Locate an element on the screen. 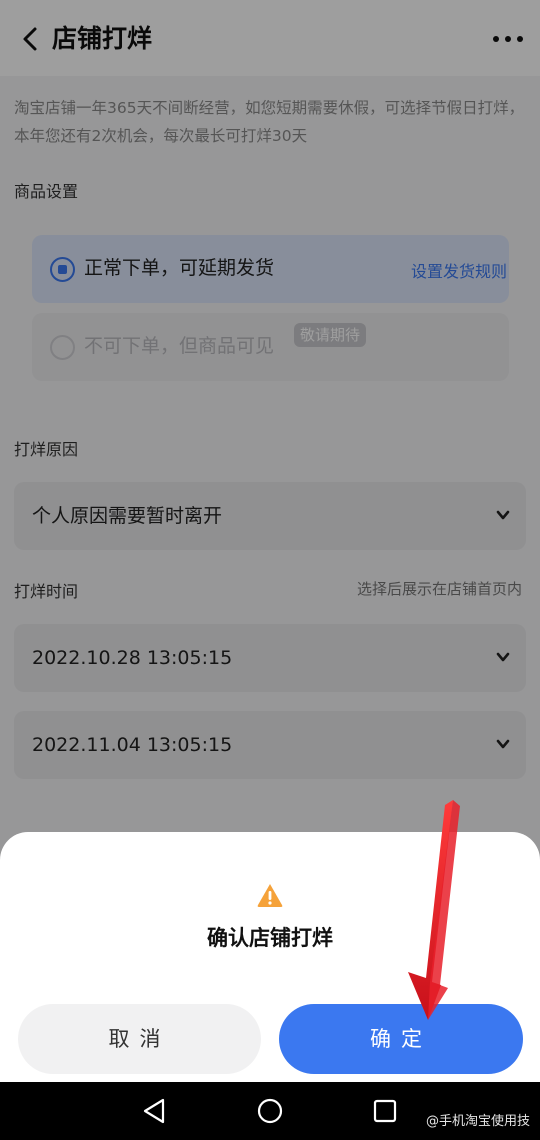 The width and height of the screenshot is (540, 1140). nav-back-icon is located at coordinates (155, 1111).